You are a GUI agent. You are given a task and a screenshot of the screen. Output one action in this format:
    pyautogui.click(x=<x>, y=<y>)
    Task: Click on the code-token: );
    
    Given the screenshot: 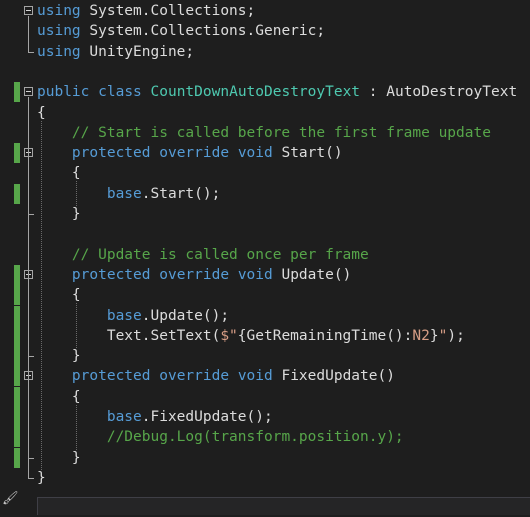 What is the action you would take?
    pyautogui.click(x=456, y=335)
    